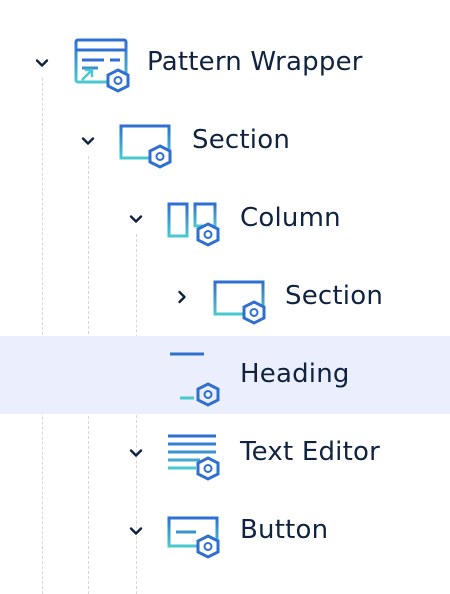 This screenshot has height=594, width=450. I want to click on heading-icon, so click(196, 379).